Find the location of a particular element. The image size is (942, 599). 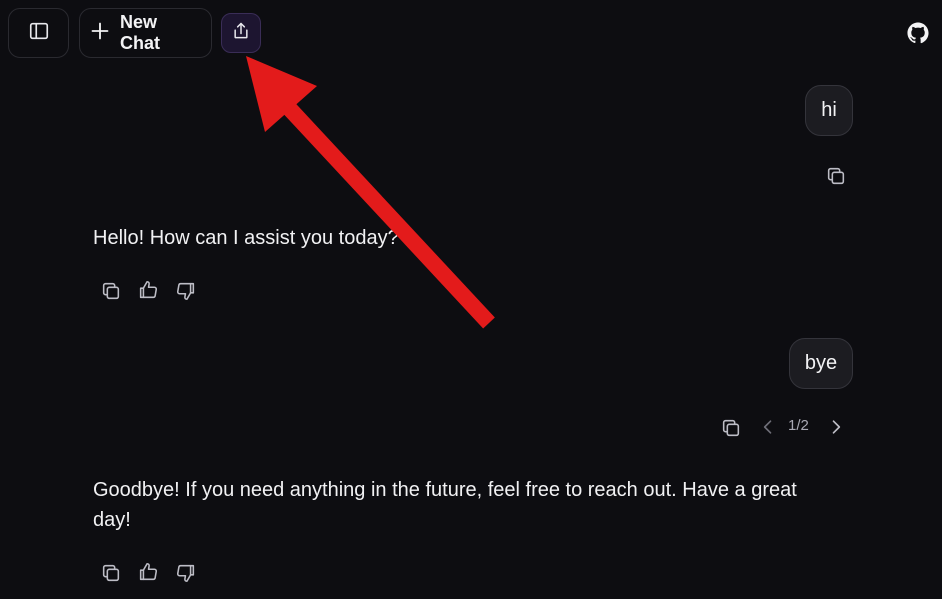

user-message-text: hi is located at coordinates (829, 110).